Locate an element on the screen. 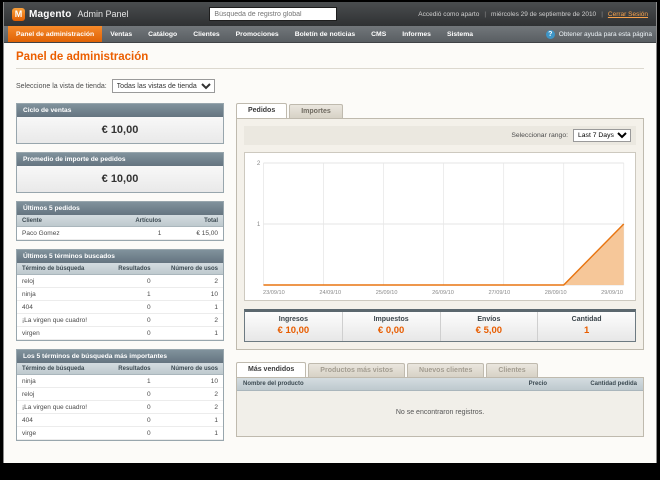 The height and width of the screenshot is (480, 660). global-search-input is located at coordinates (273, 14).